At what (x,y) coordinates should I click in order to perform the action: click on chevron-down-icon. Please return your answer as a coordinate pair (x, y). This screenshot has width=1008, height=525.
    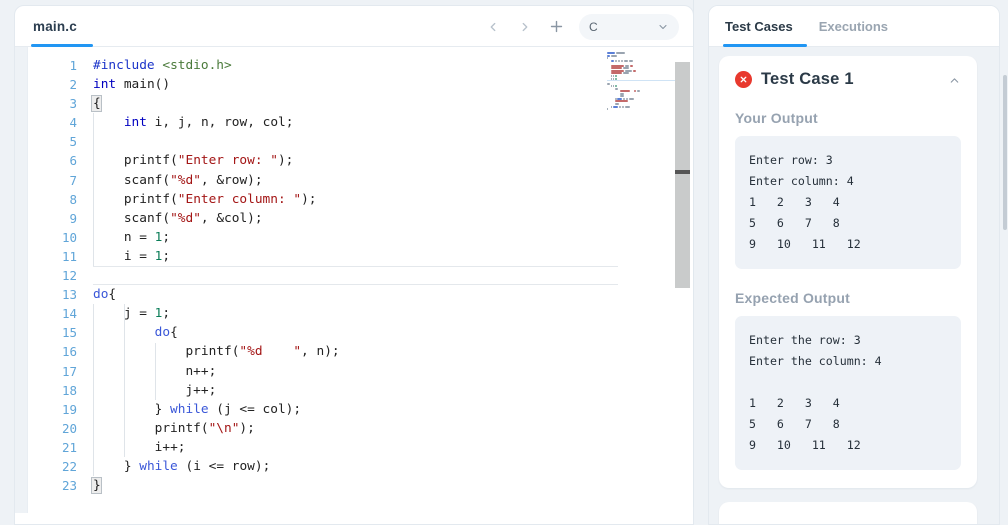
    Looking at the image, I should click on (663, 28).